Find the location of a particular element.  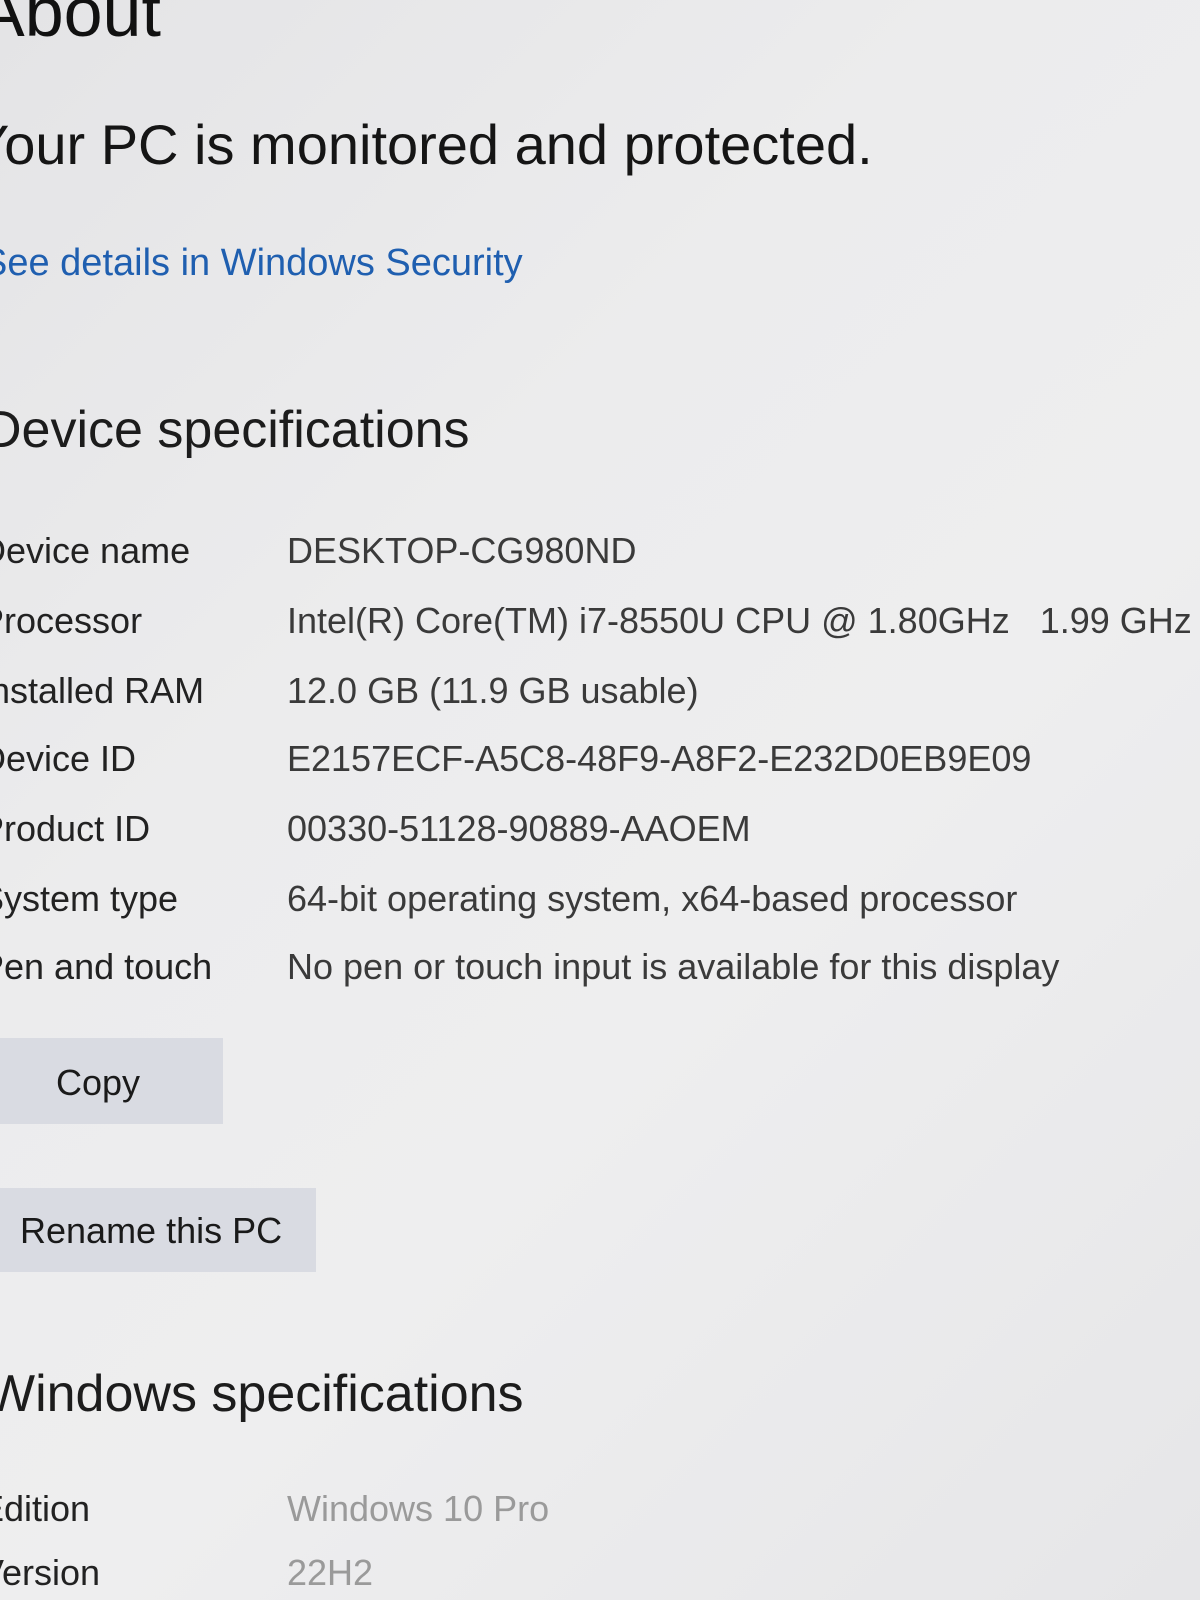

spec-label: Processor is located at coordinates (71, 620).